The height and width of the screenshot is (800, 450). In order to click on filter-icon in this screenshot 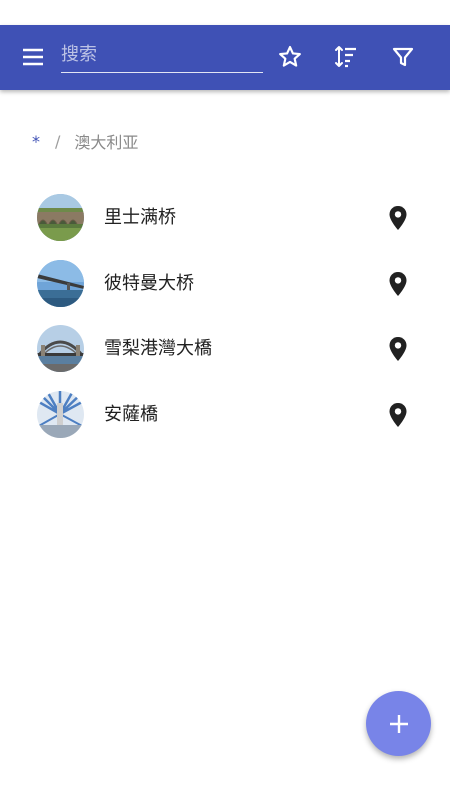, I will do `click(403, 57)`.